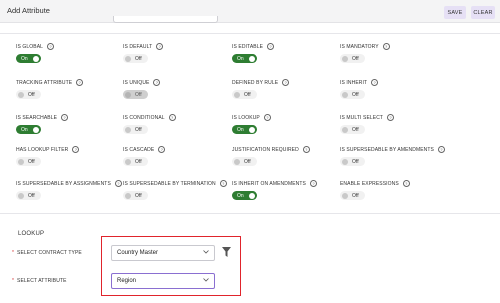 The height and width of the screenshot is (303, 500). Describe the element at coordinates (42, 149) in the screenshot. I see `toggle-label-text: HAS LOOKUP FILTER` at that location.